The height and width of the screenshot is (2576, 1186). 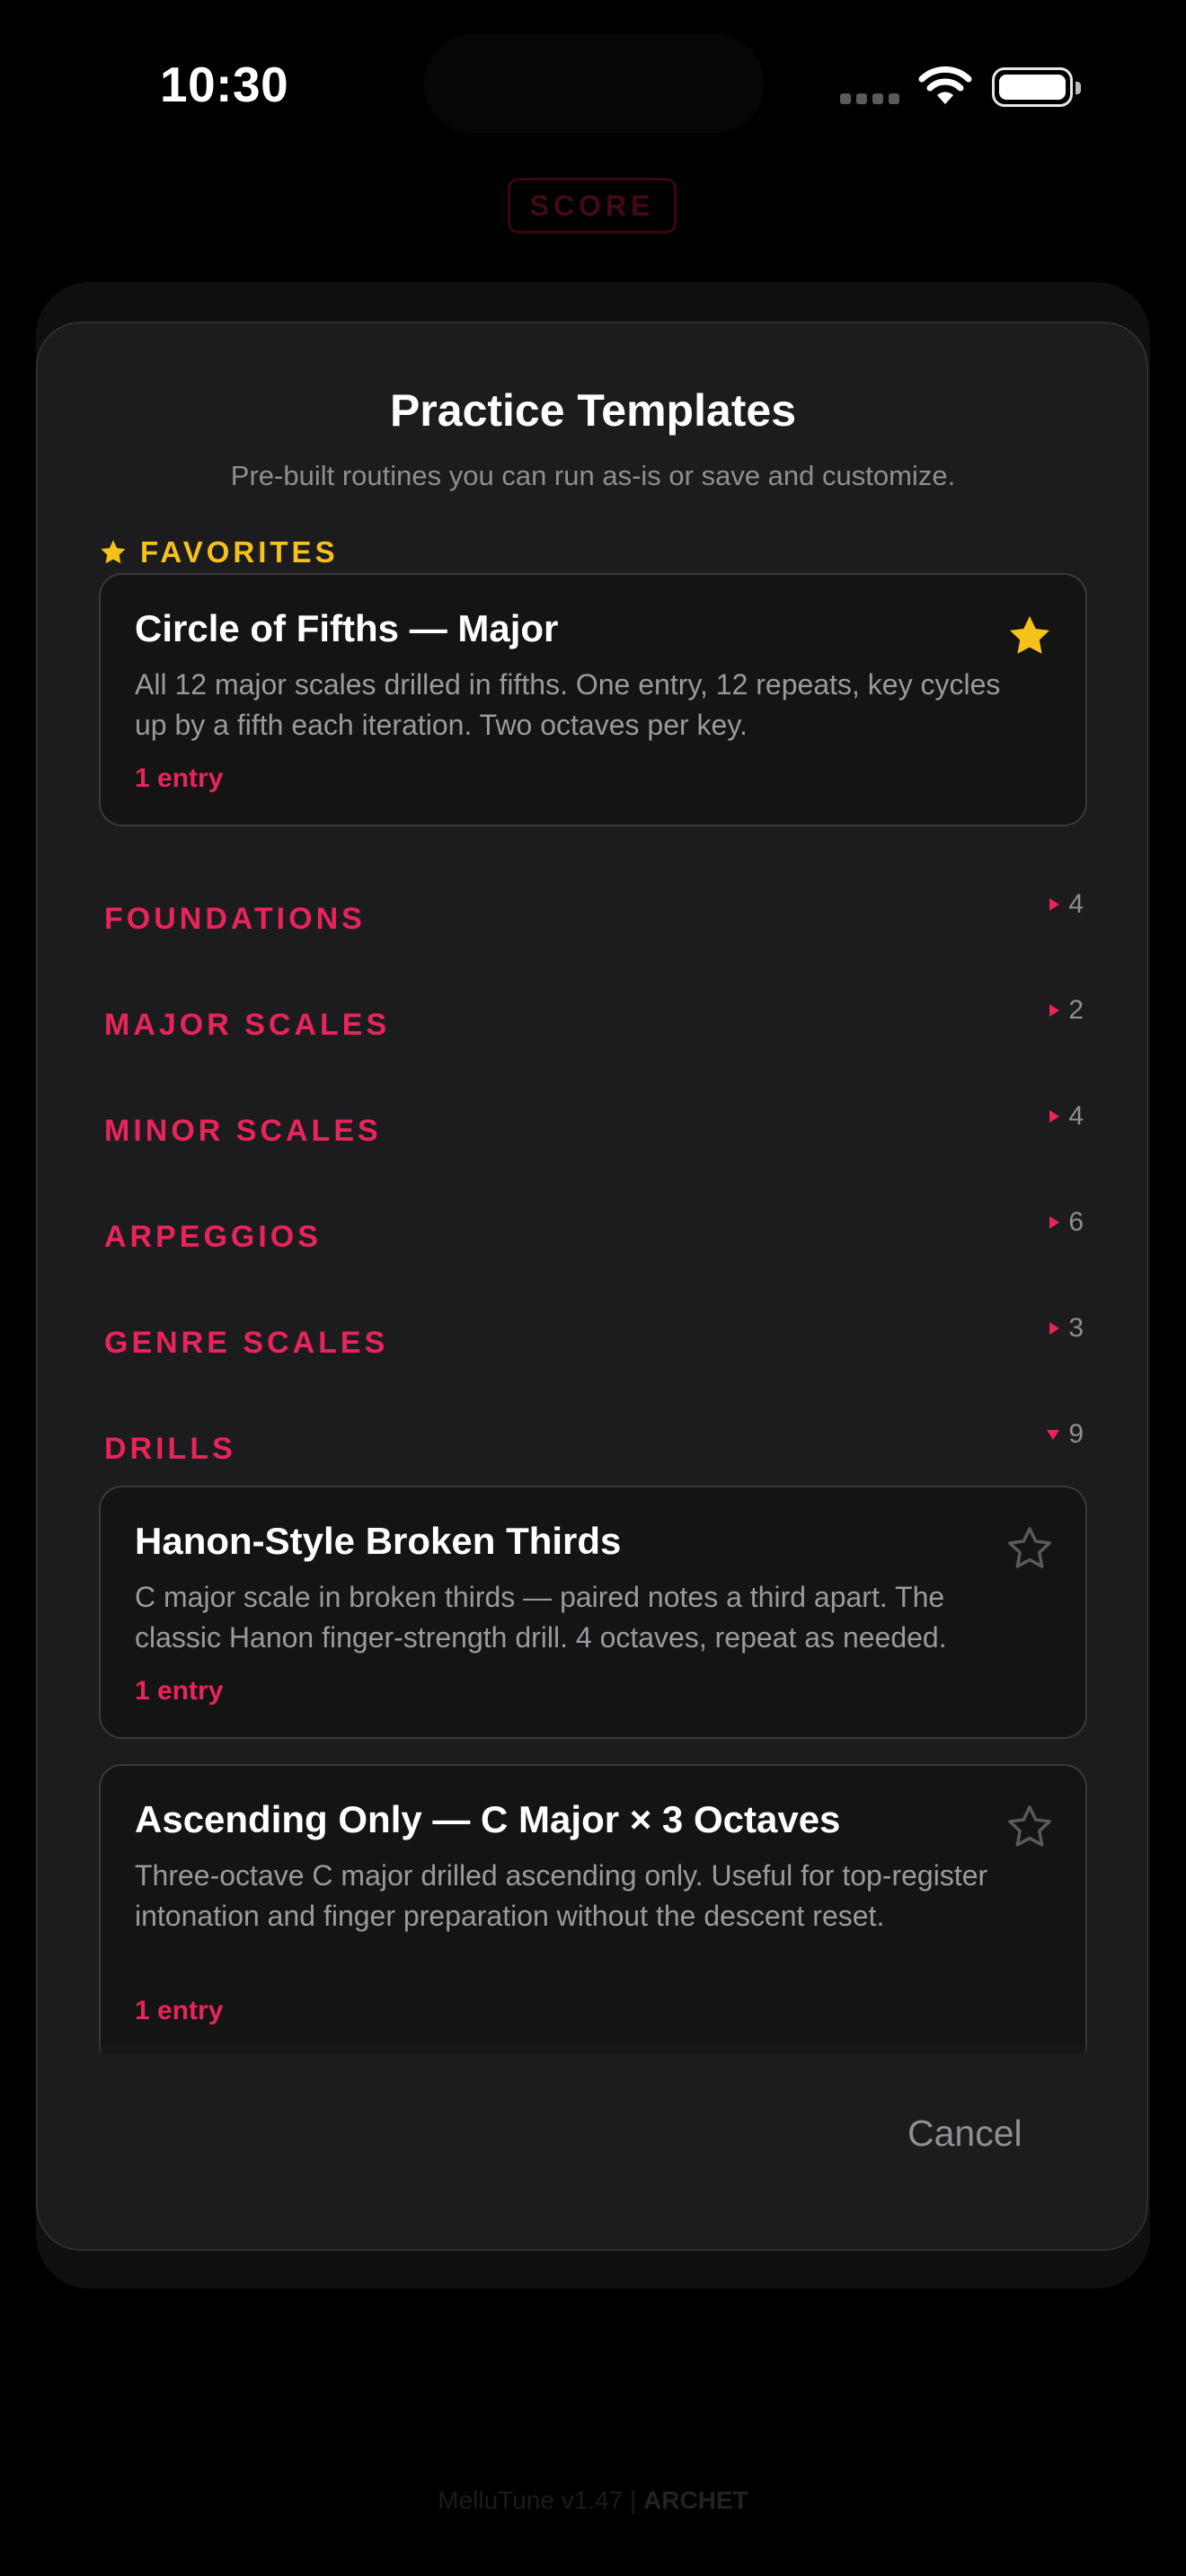 What do you see at coordinates (239, 552) in the screenshot?
I see `favorites-label: FAVORITES` at bounding box center [239, 552].